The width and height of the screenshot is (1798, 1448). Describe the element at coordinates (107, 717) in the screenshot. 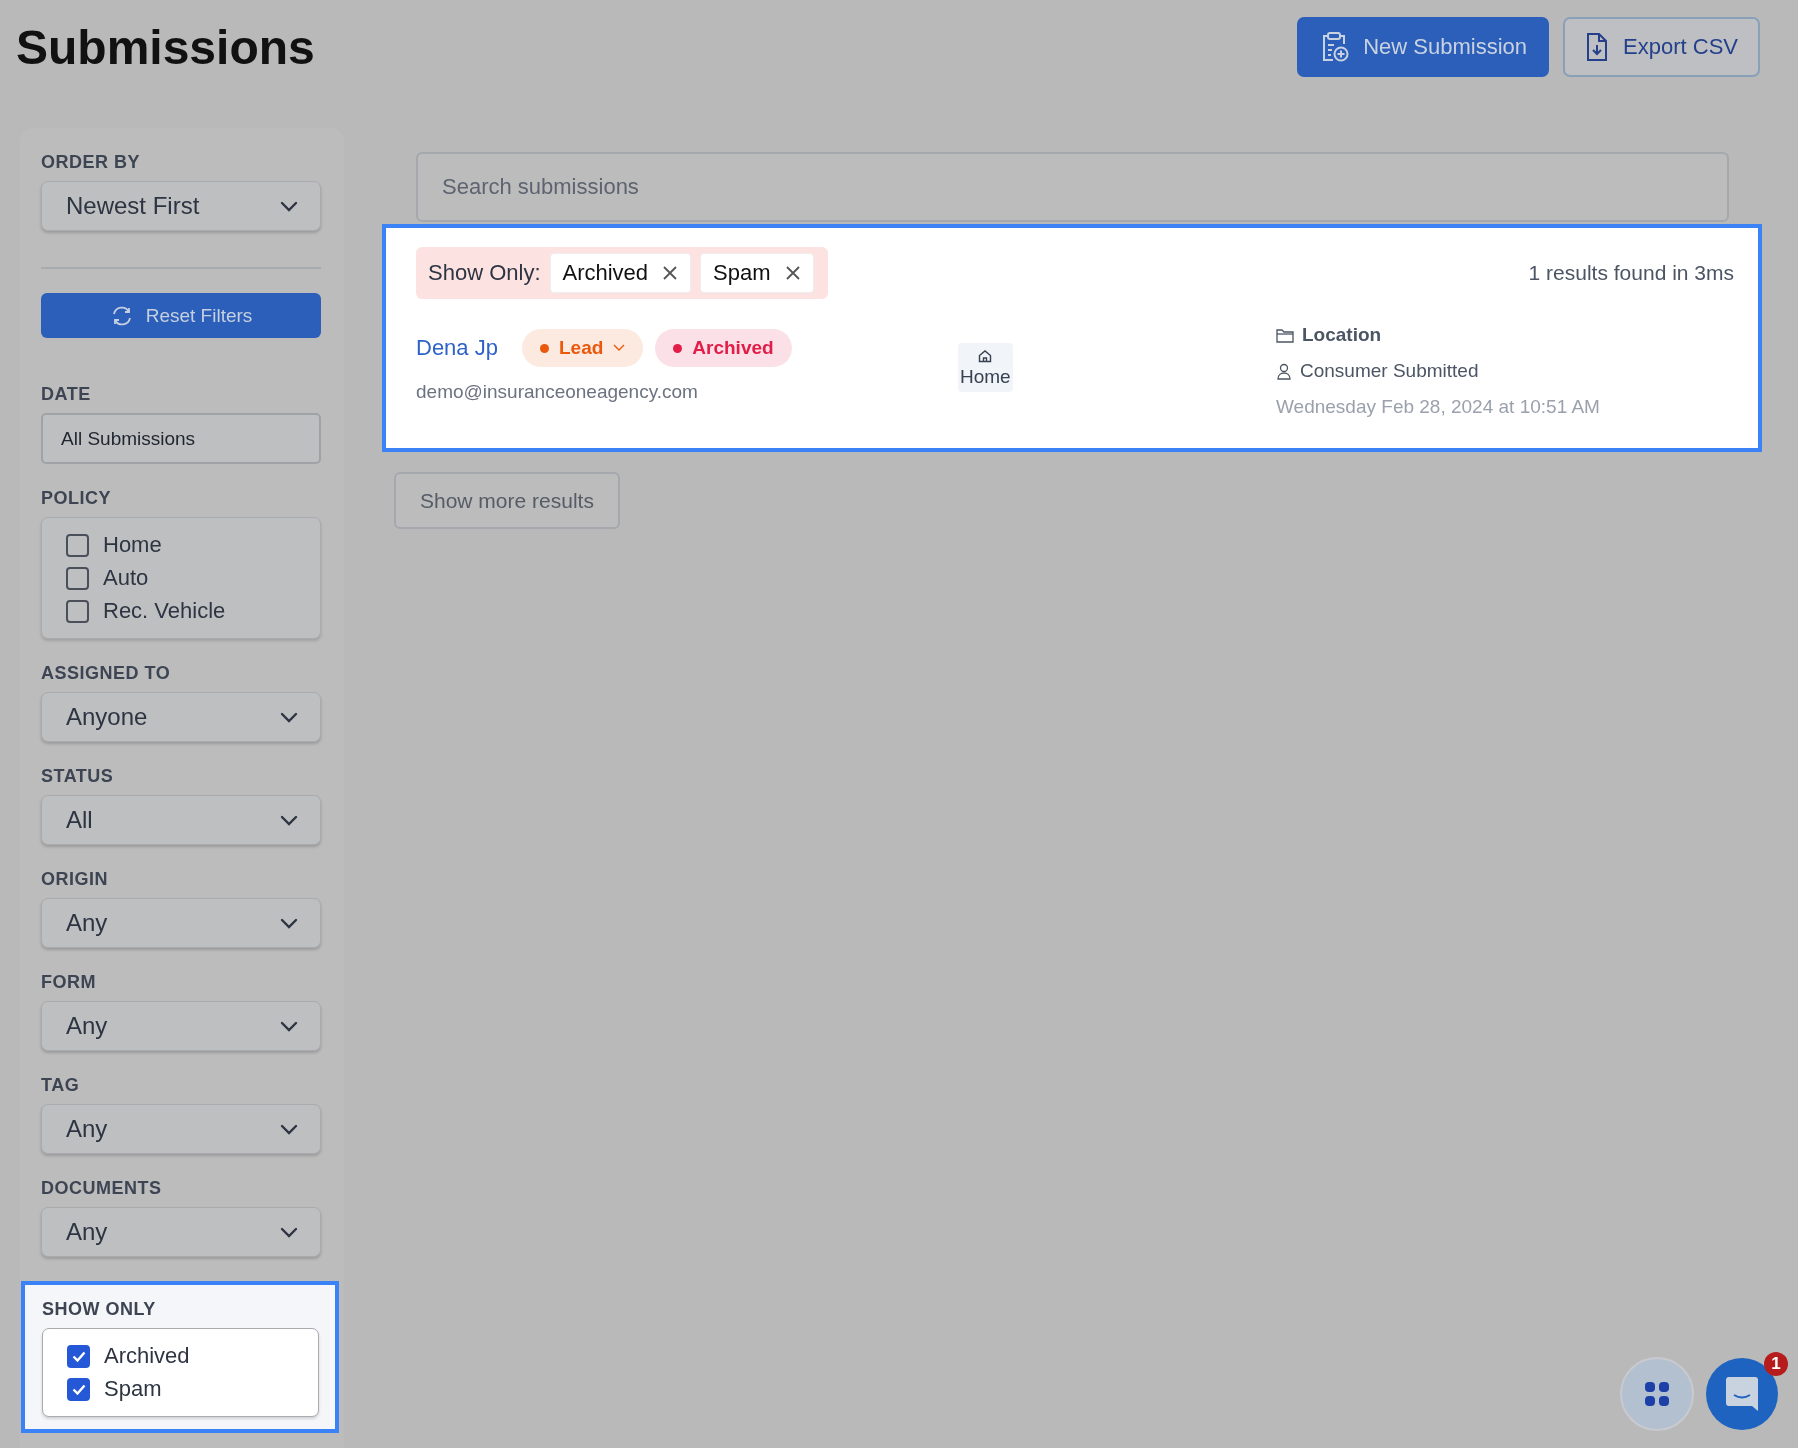

I see `select-value: Anyone` at that location.